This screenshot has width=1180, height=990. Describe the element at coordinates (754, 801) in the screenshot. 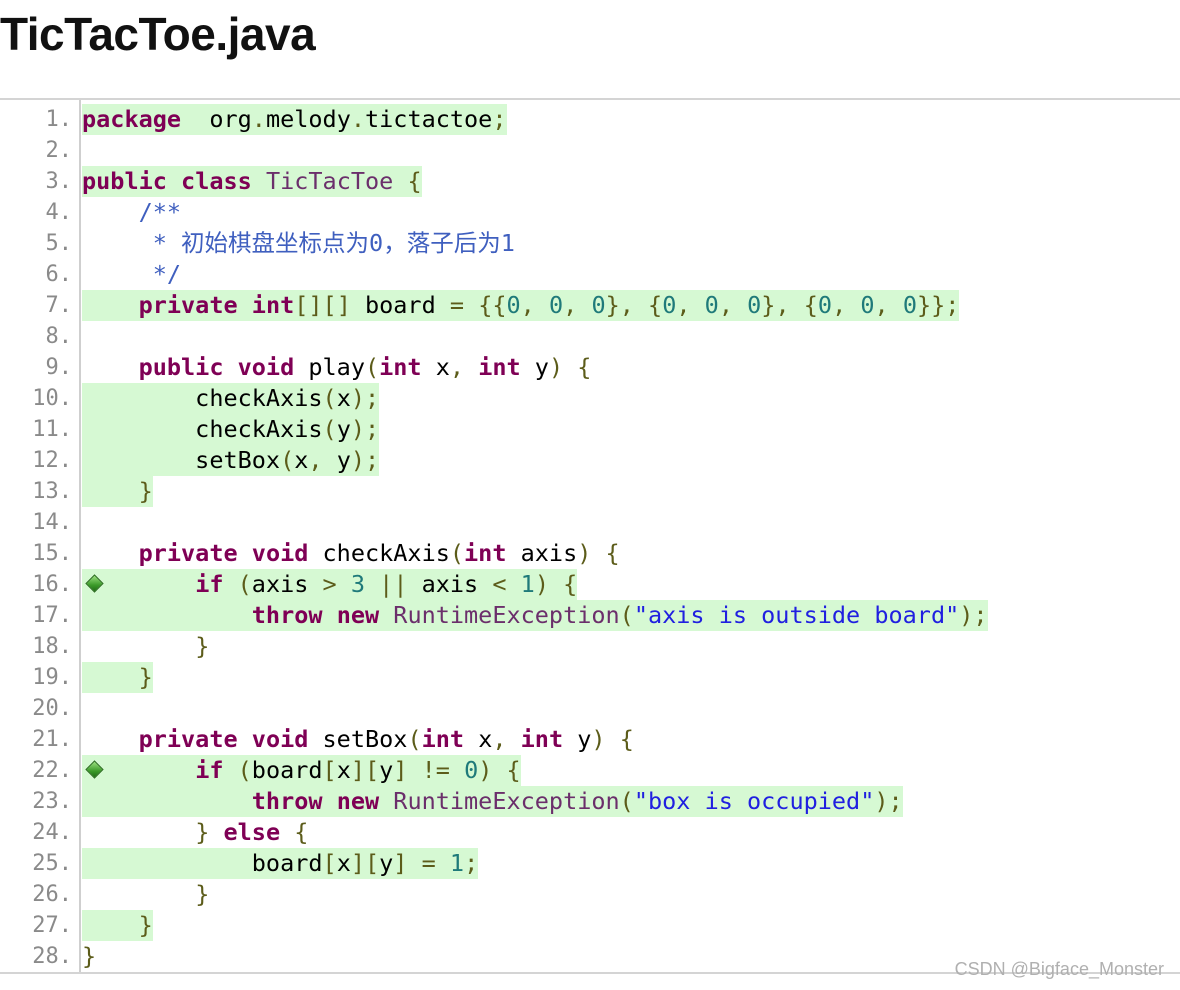

I see `code-token: "box is occupied"` at that location.